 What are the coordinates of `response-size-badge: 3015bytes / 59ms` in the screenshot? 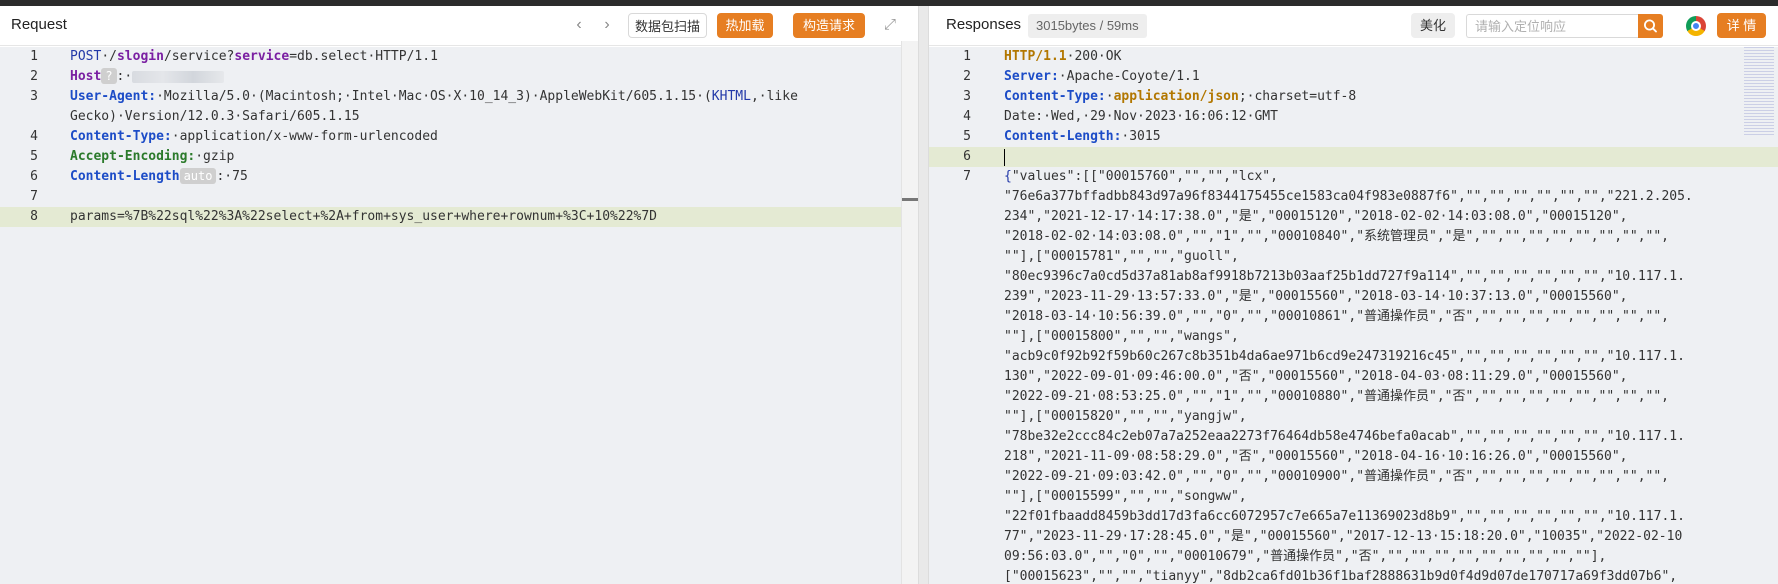 It's located at (1087, 26).